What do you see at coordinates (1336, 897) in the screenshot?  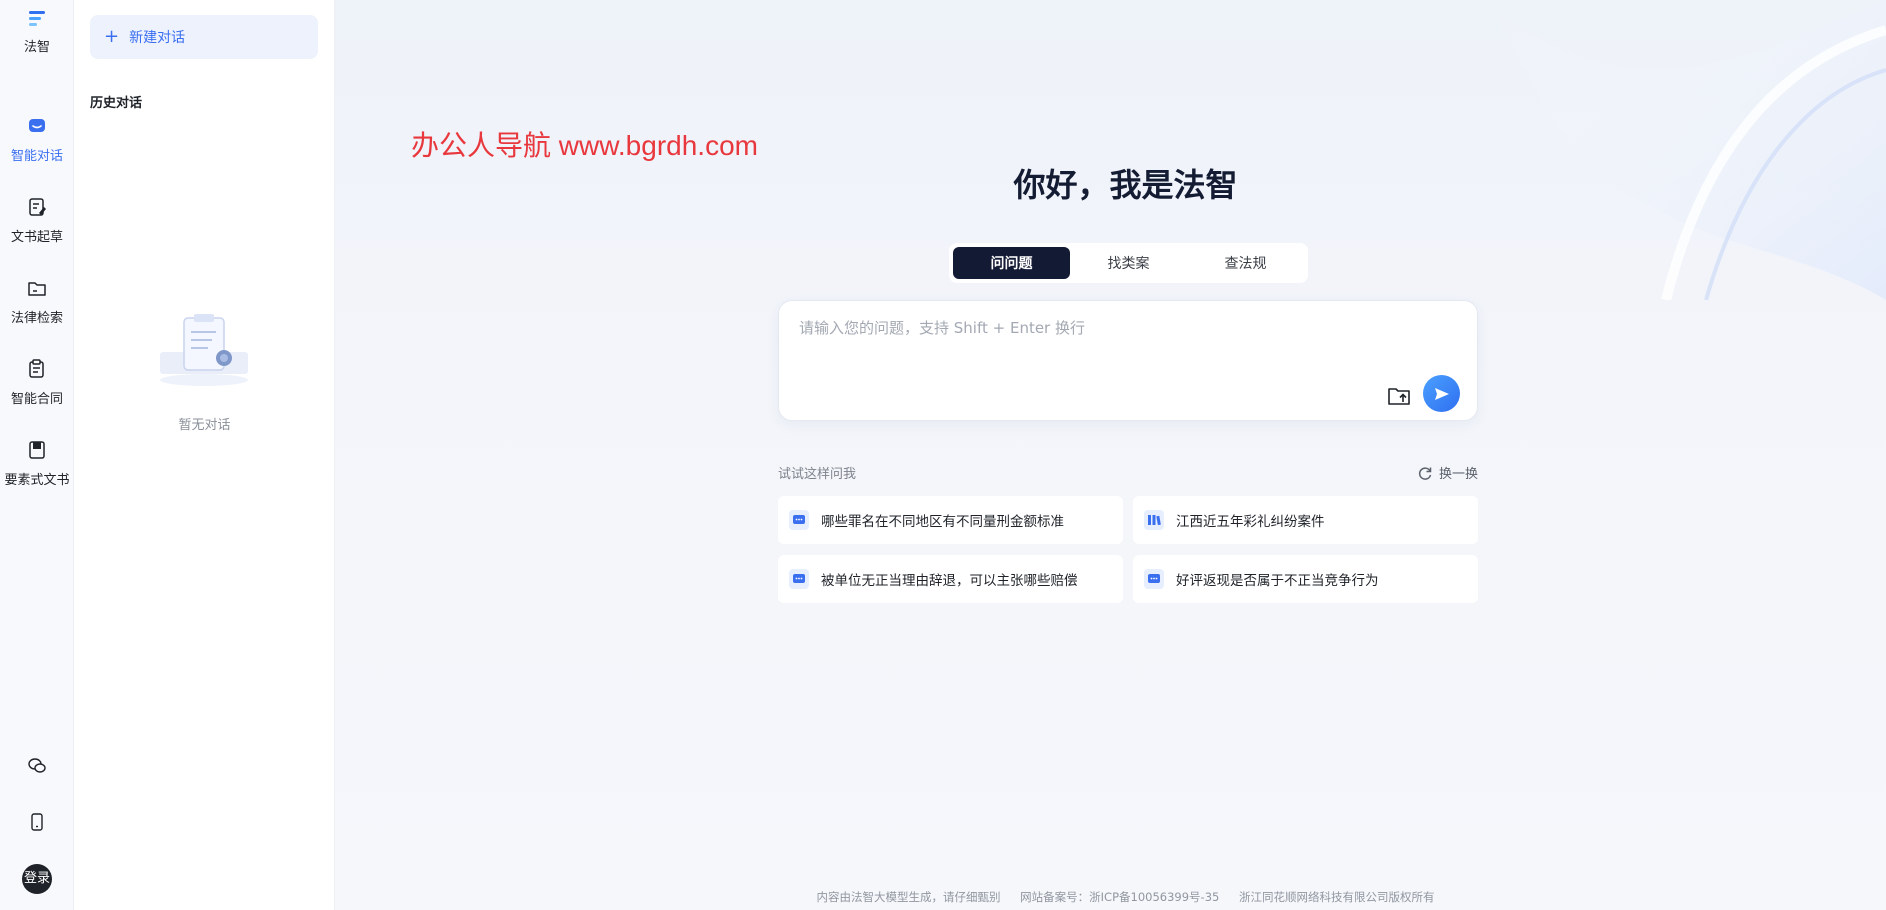 I see `footer-copyright: 浙江同花顺网络科技有限公司版权所有` at bounding box center [1336, 897].